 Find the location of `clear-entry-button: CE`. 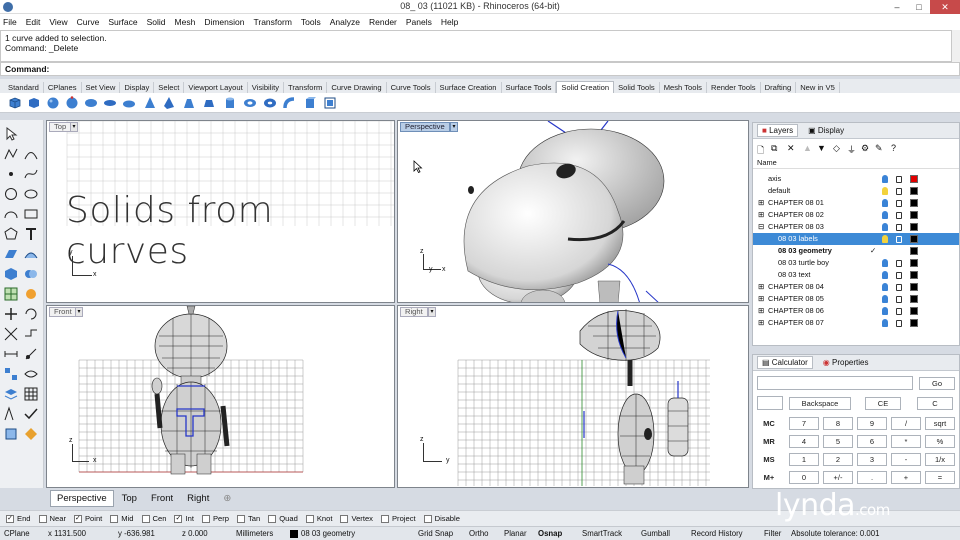

clear-entry-button: CE is located at coordinates (883, 403).